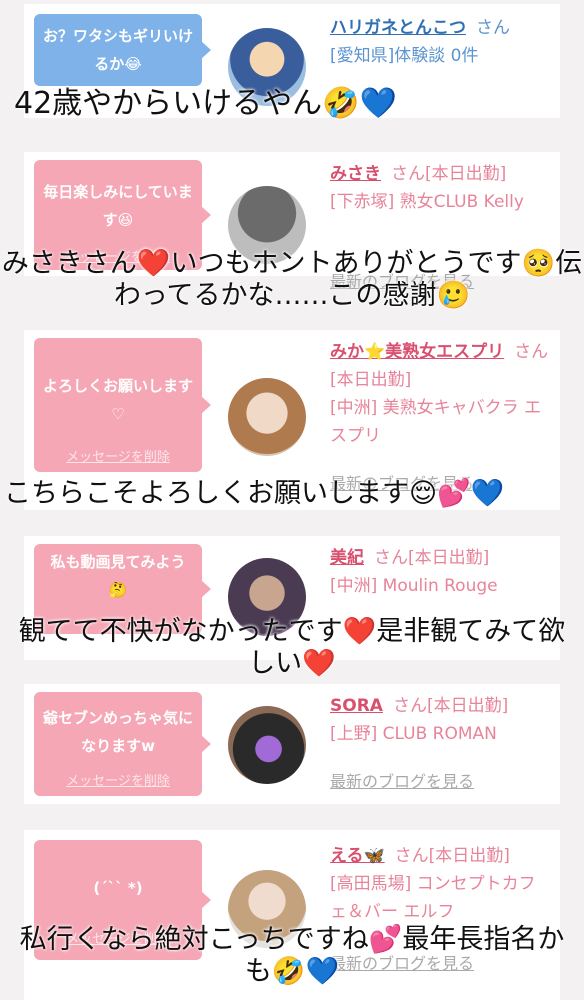 This screenshot has height=1000, width=584. I want to click on overlay-caption-1: 42歳やからいけるやん🤣💙, so click(205, 103).